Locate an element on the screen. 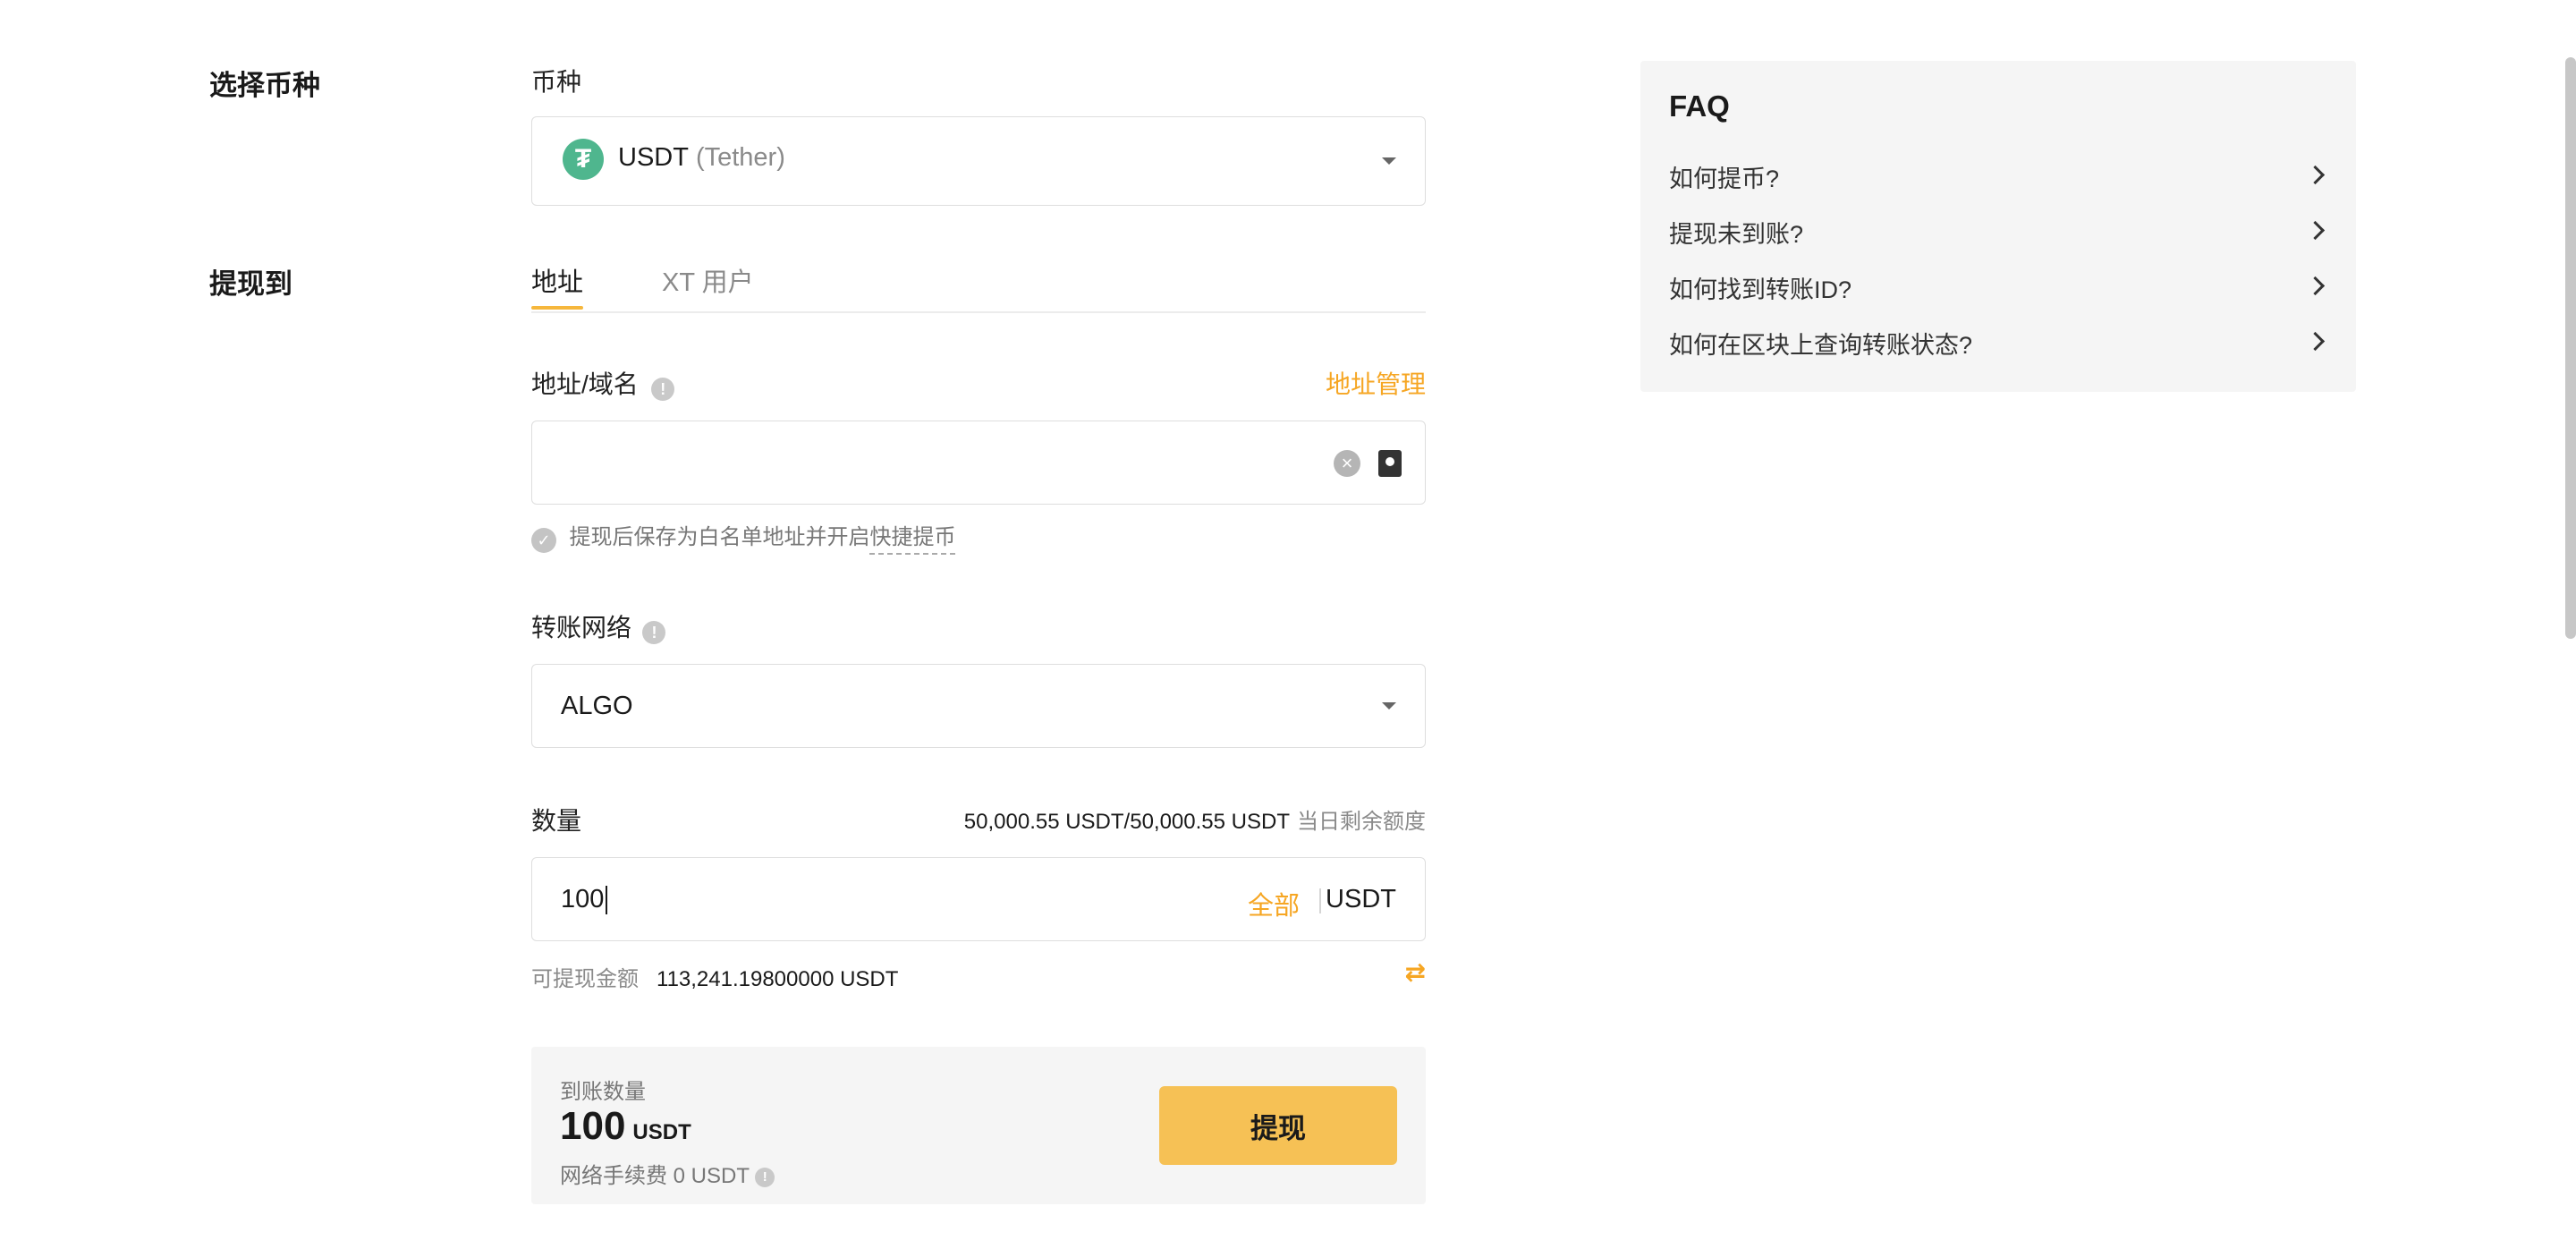 Image resolution: width=2576 pixels, height=1249 pixels. daily-limit-label: 当日剩余额度 is located at coordinates (1361, 822).